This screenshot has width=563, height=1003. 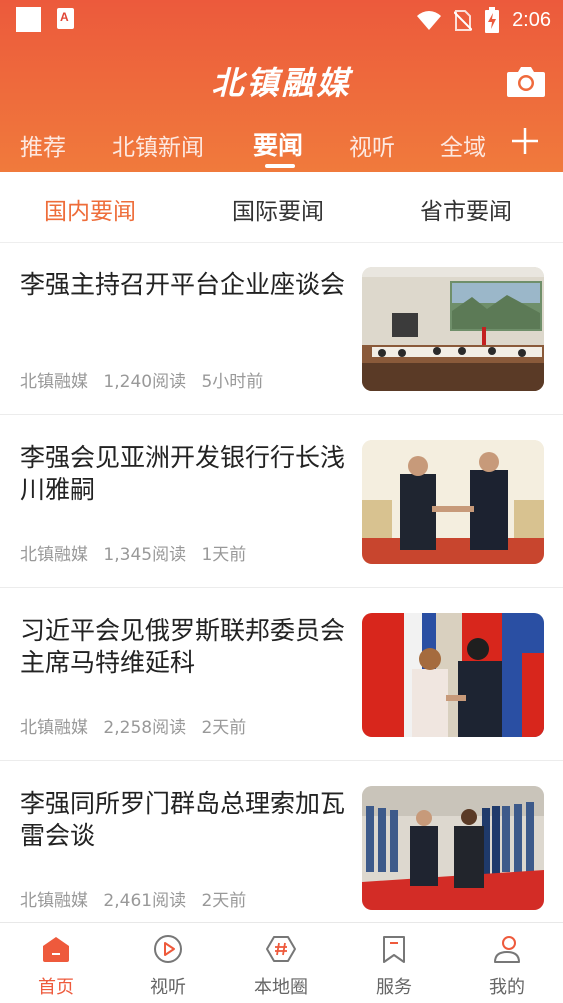 I want to click on wifi-icon, so click(x=429, y=20).